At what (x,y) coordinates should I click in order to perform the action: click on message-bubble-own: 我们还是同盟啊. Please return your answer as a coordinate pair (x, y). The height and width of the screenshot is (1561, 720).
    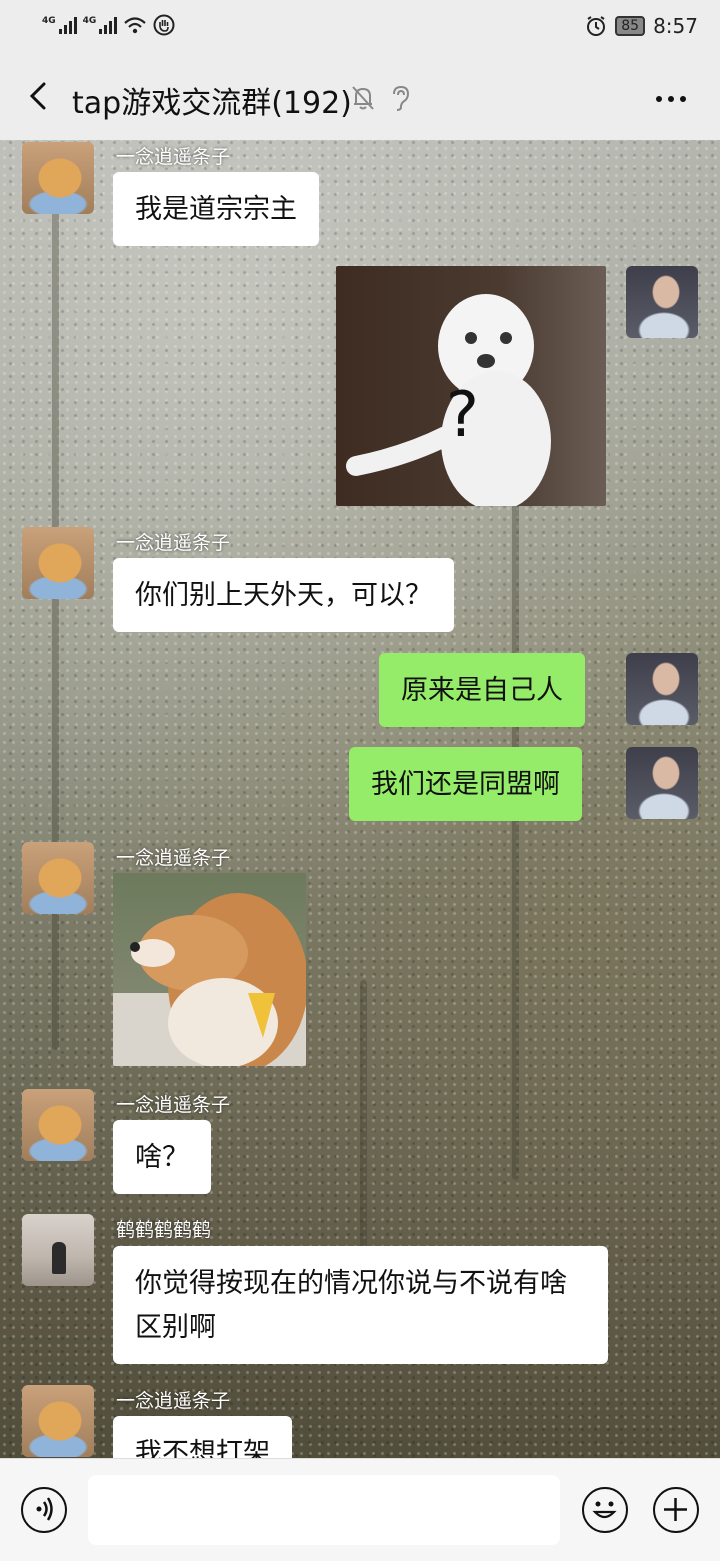
    Looking at the image, I should click on (465, 784).